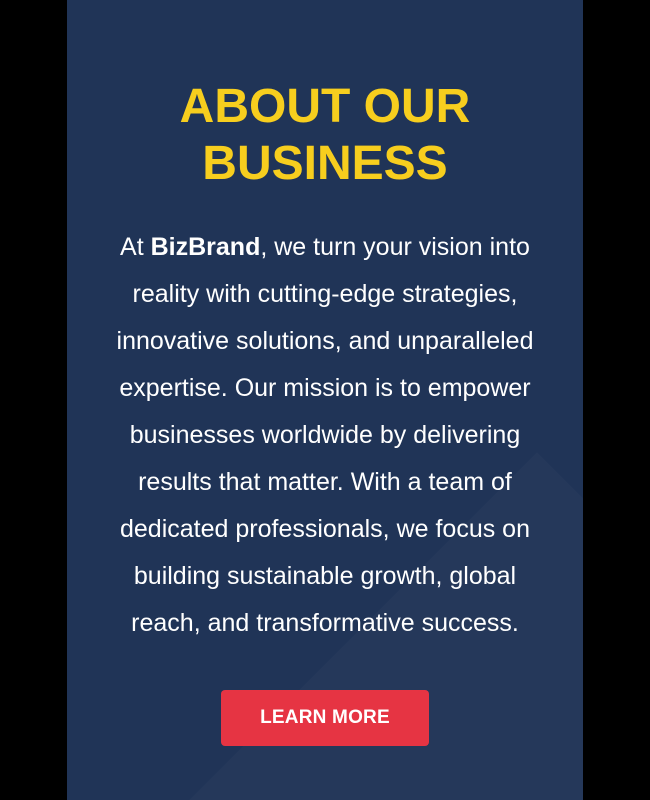  I want to click on section-title-line-2: BUSINESS, so click(325, 163).